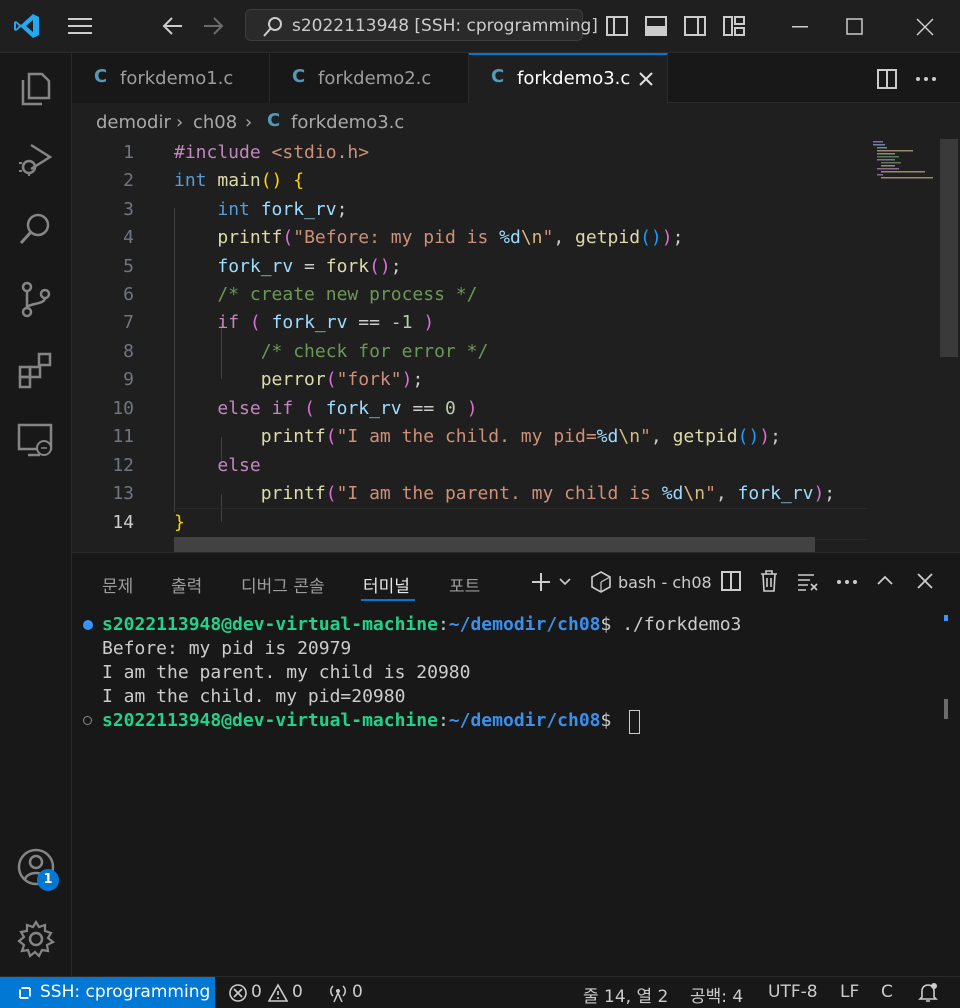 The width and height of the screenshot is (960, 1008). Describe the element at coordinates (300, 294) in the screenshot. I see `code-line: 6 /* create new process */` at that location.